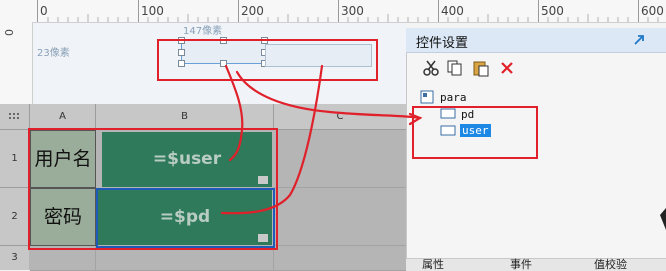 The width and height of the screenshot is (666, 271). Describe the element at coordinates (663, 219) in the screenshot. I see `edge-arrow-icon` at that location.